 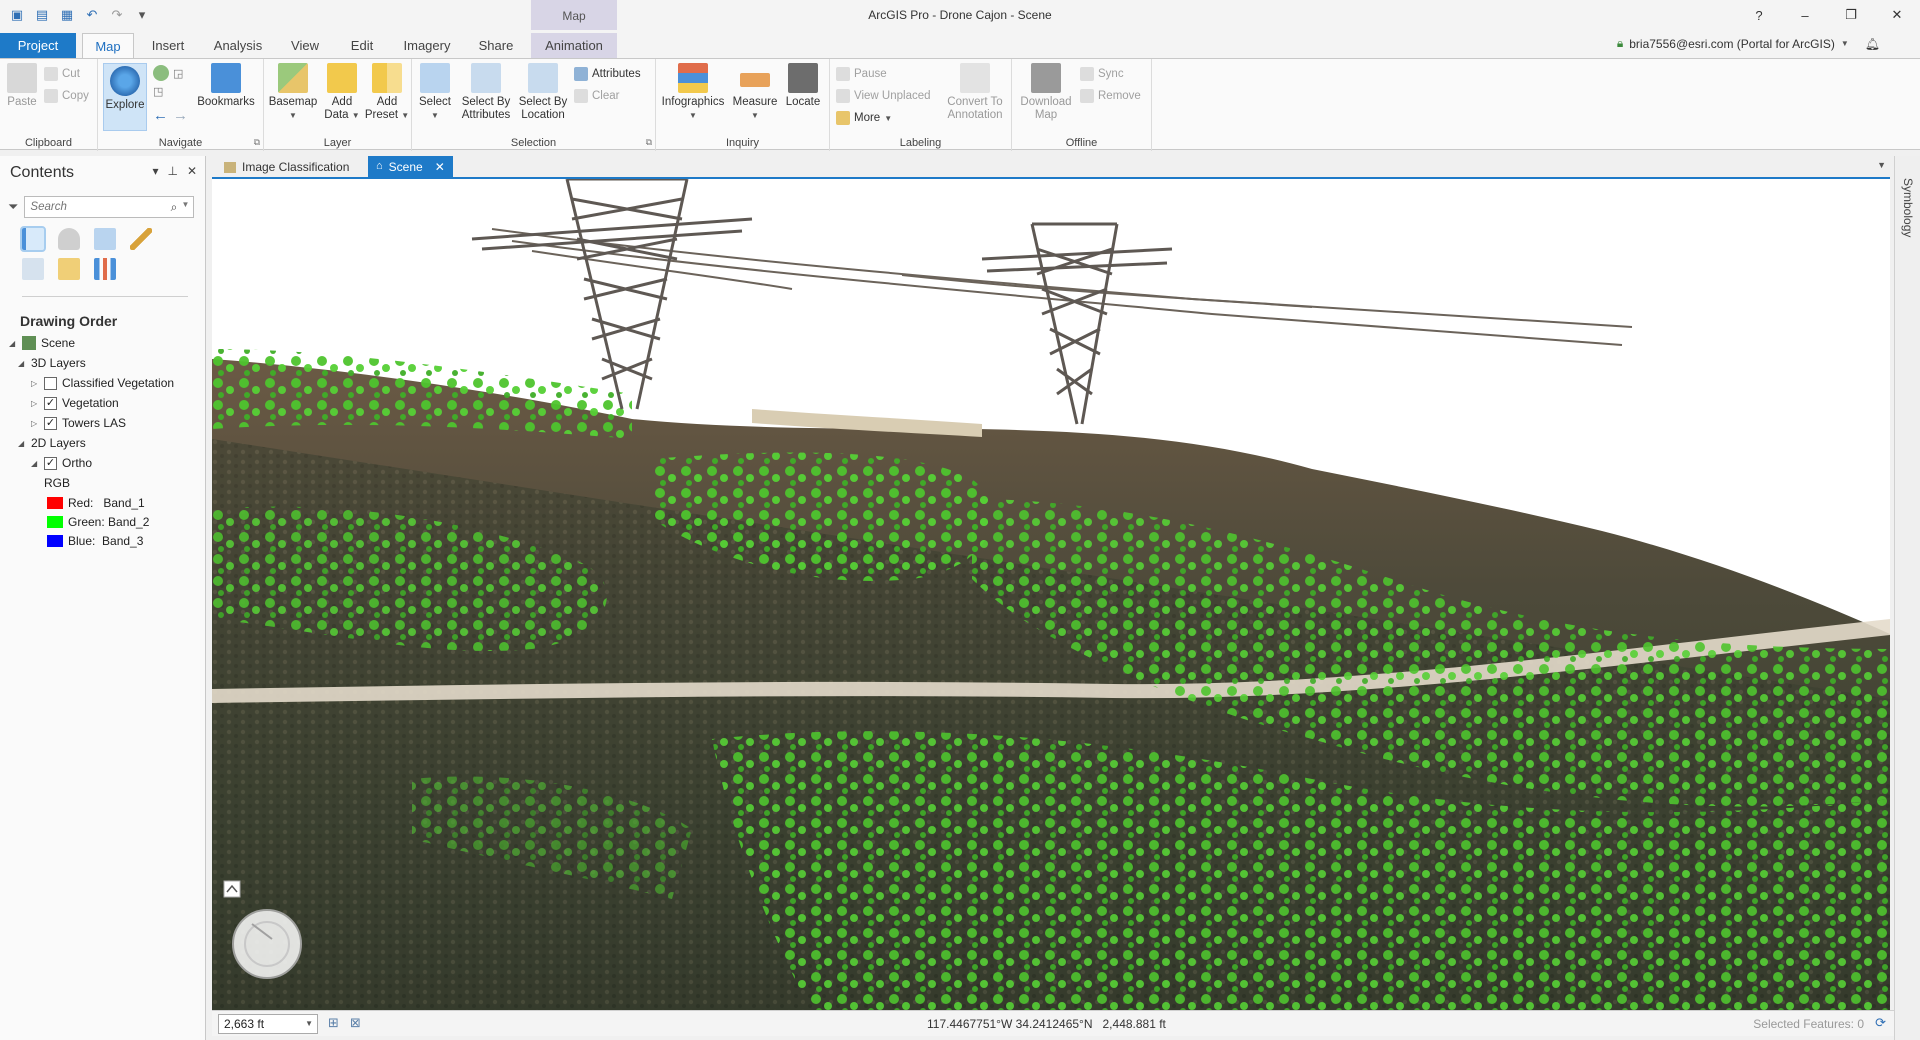 What do you see at coordinates (50, 383) in the screenshot?
I see `visibility-checkbox` at bounding box center [50, 383].